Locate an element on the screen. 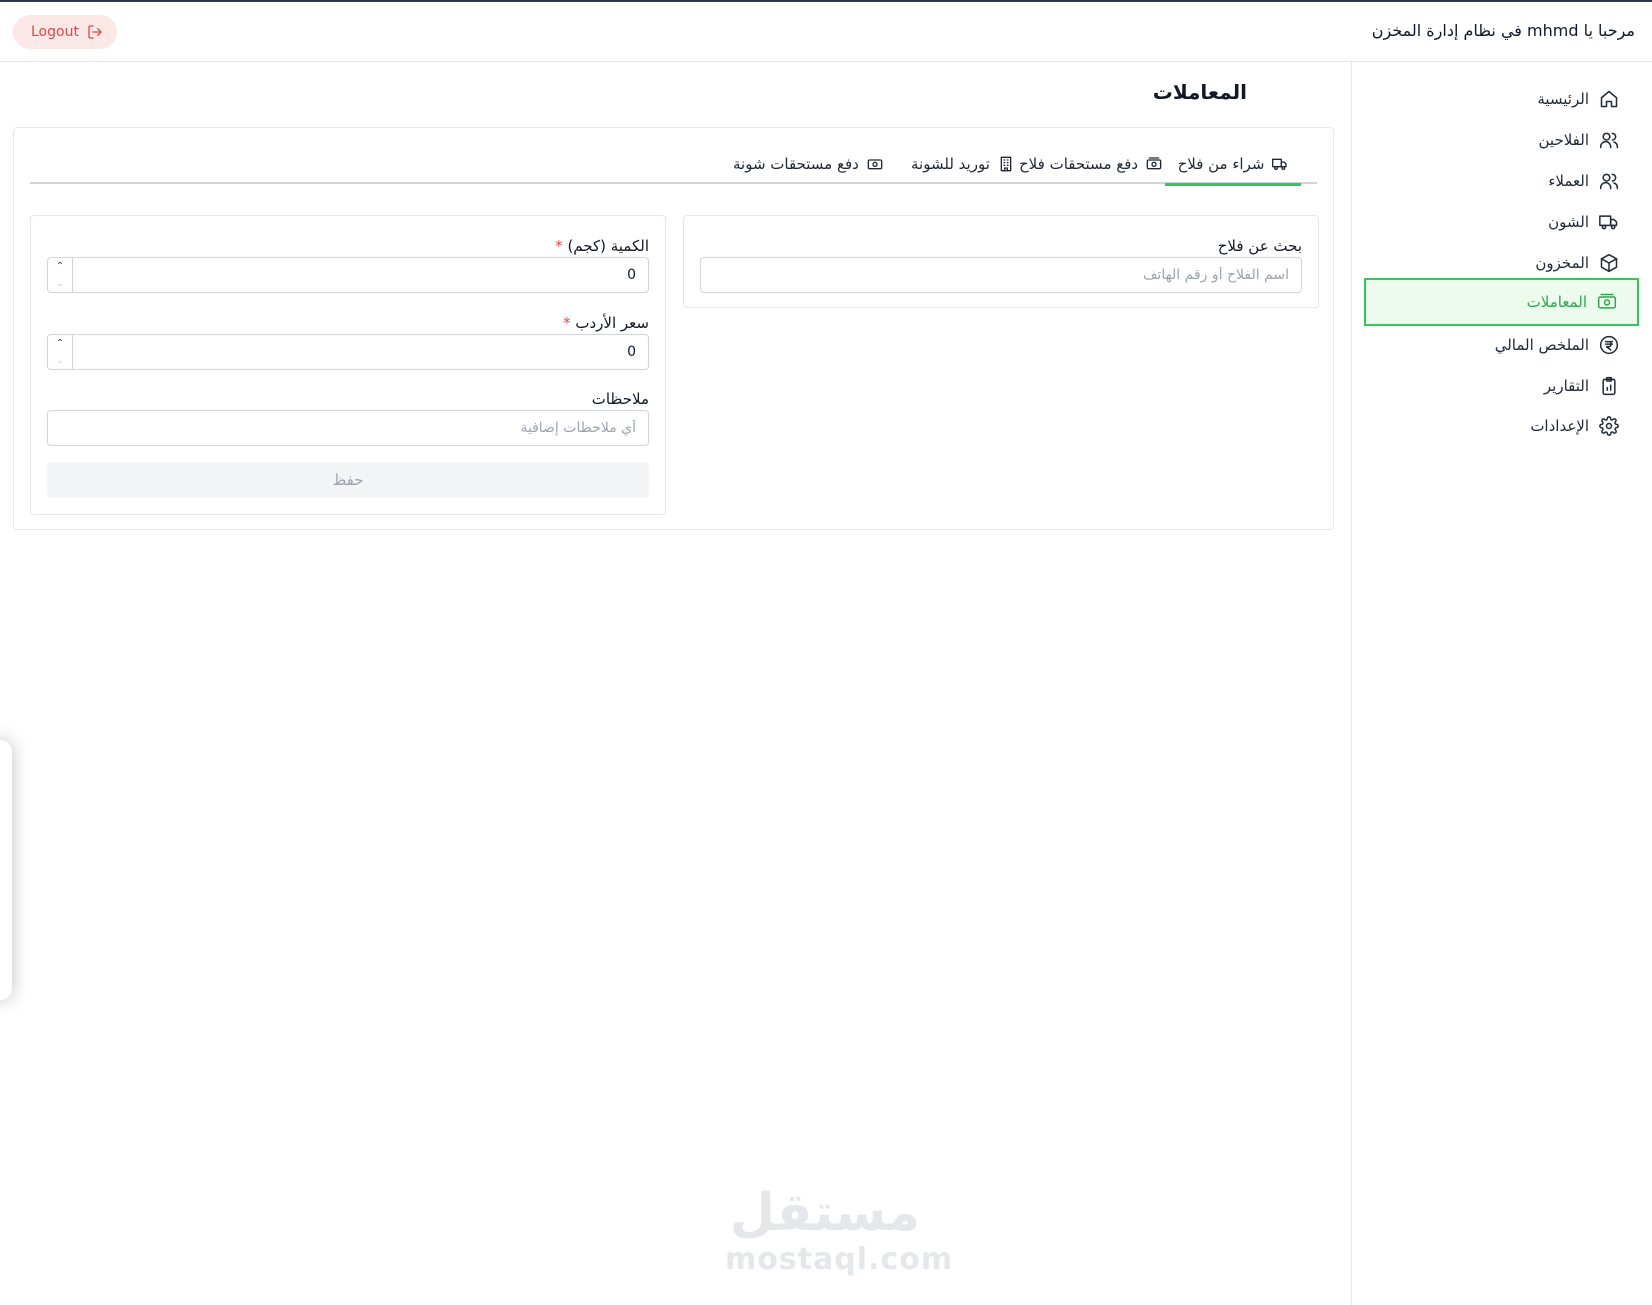 Image resolution: width=1652 pixels, height=1305 pixels. clipboard-icon is located at coordinates (1609, 386).